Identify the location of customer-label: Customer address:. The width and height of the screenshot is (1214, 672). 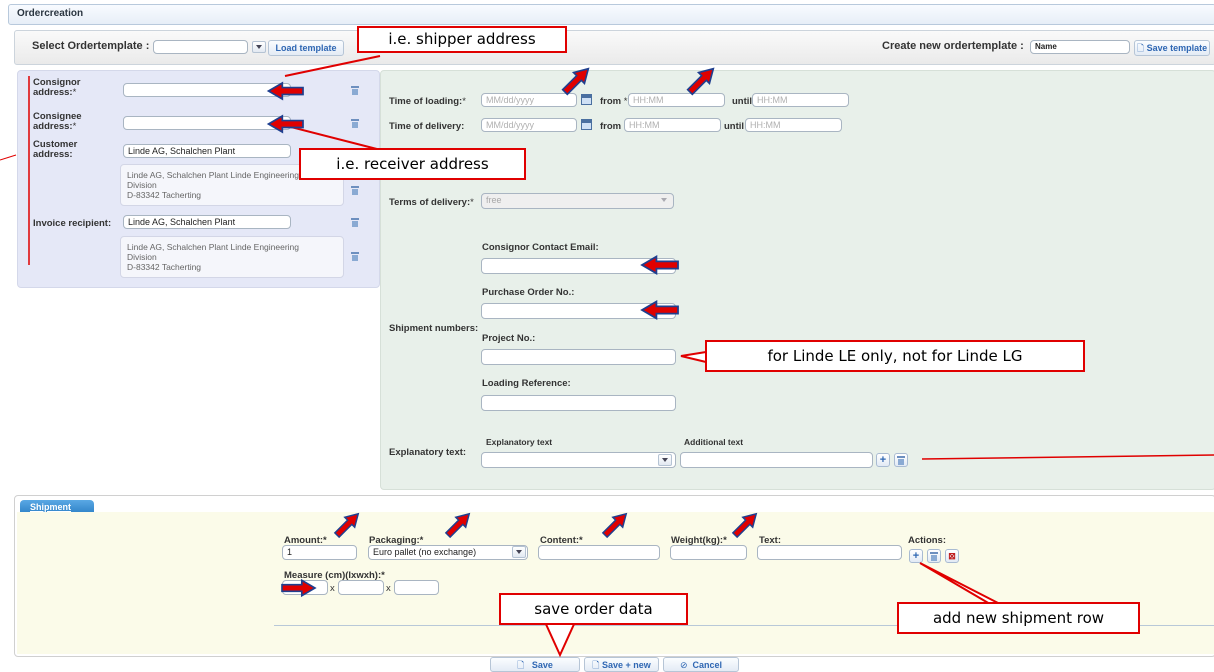
(55, 149).